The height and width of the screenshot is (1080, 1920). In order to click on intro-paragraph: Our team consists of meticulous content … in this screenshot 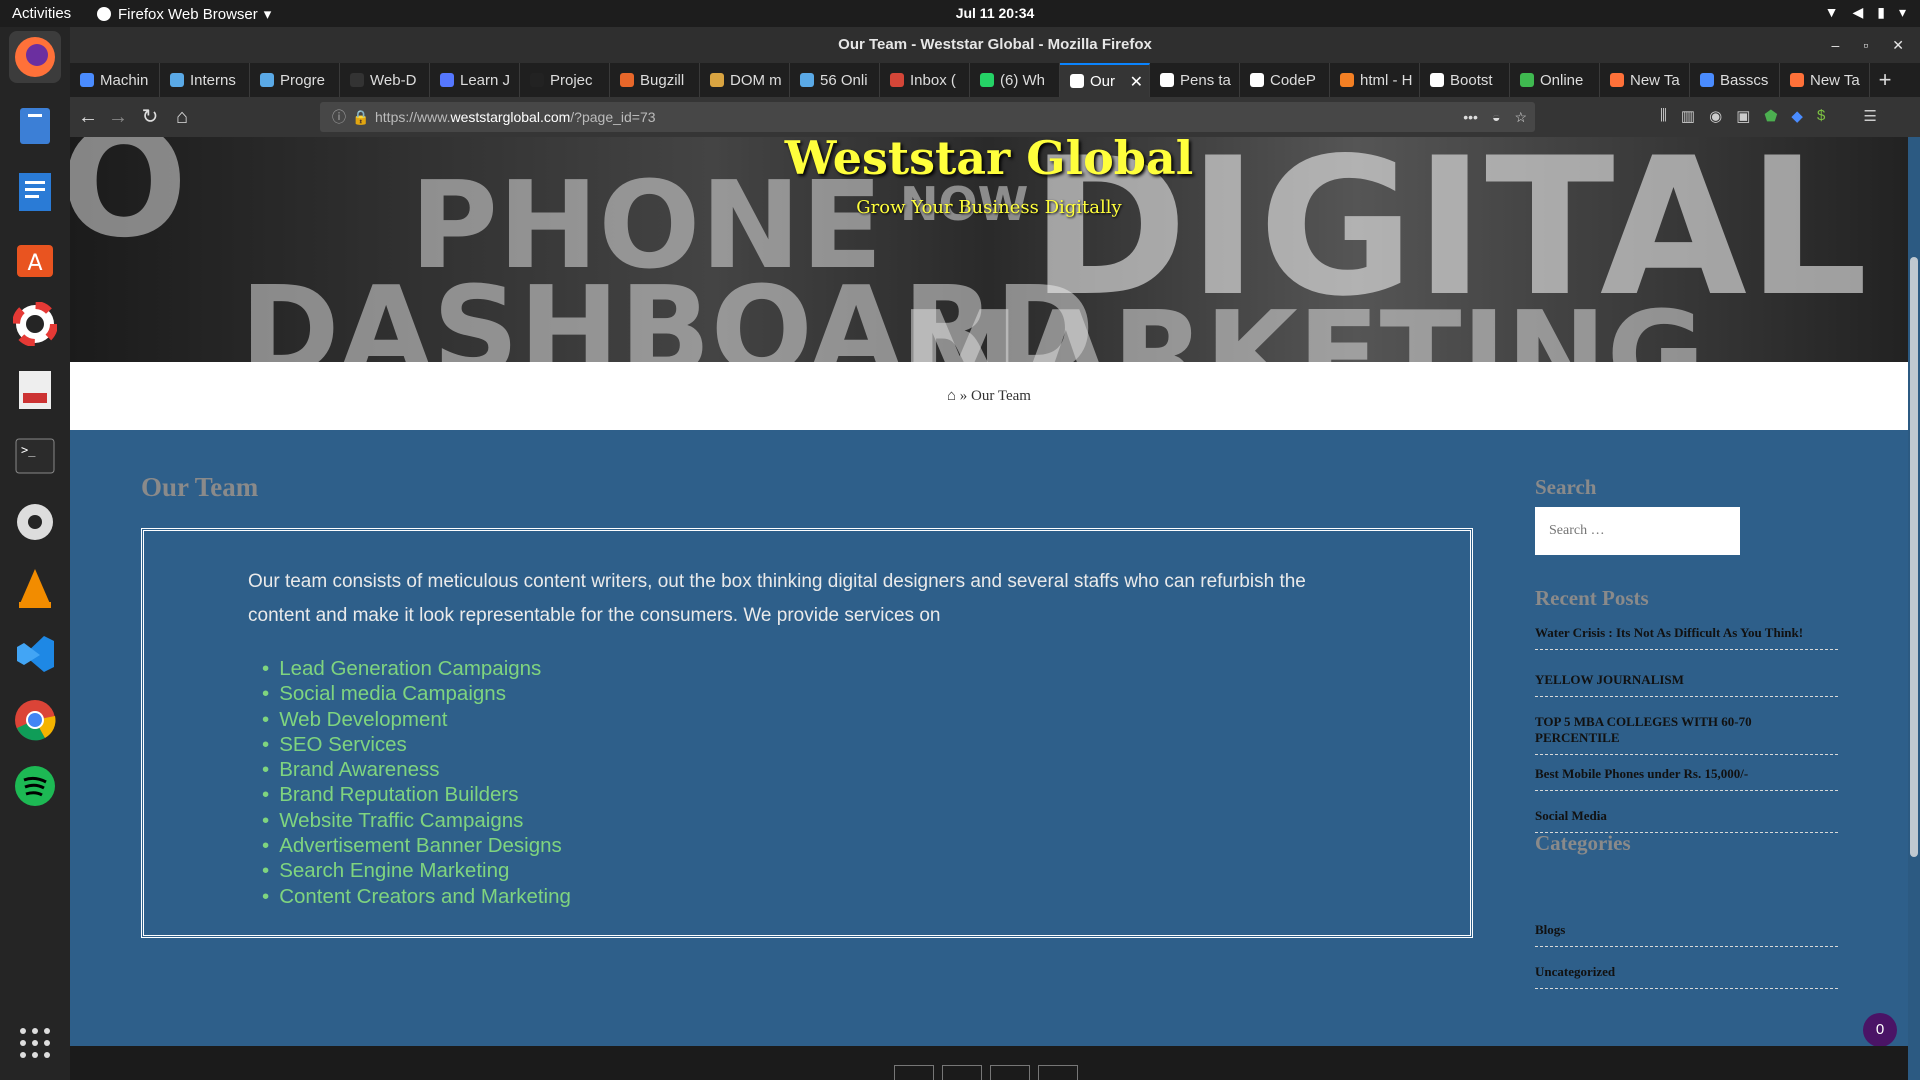, I will do `click(777, 598)`.